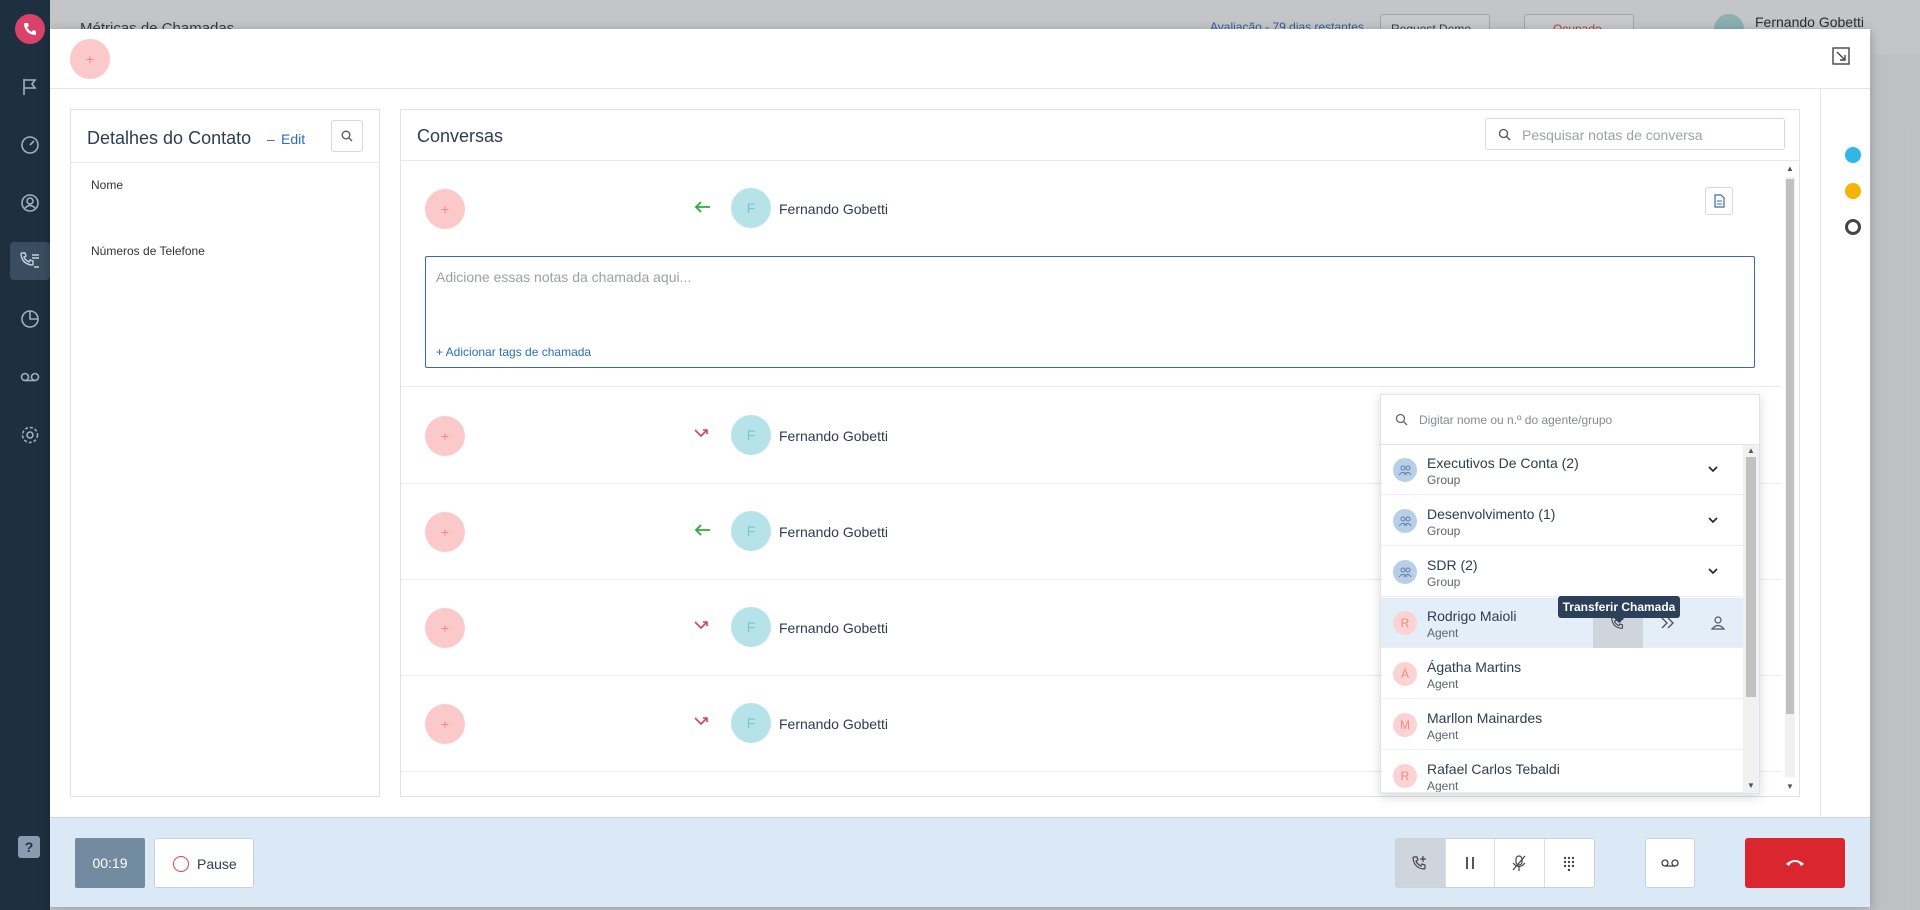 This screenshot has height=910, width=1920. What do you see at coordinates (1667, 623) in the screenshot?
I see `double-chevron-right-icon` at bounding box center [1667, 623].